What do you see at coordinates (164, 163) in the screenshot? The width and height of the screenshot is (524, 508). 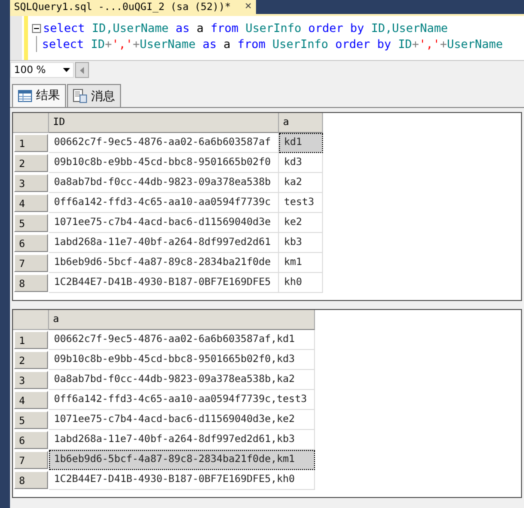 I see `table-cell: 09b10c8b-e9bb-45cd-bbc8-9501665b02f0` at bounding box center [164, 163].